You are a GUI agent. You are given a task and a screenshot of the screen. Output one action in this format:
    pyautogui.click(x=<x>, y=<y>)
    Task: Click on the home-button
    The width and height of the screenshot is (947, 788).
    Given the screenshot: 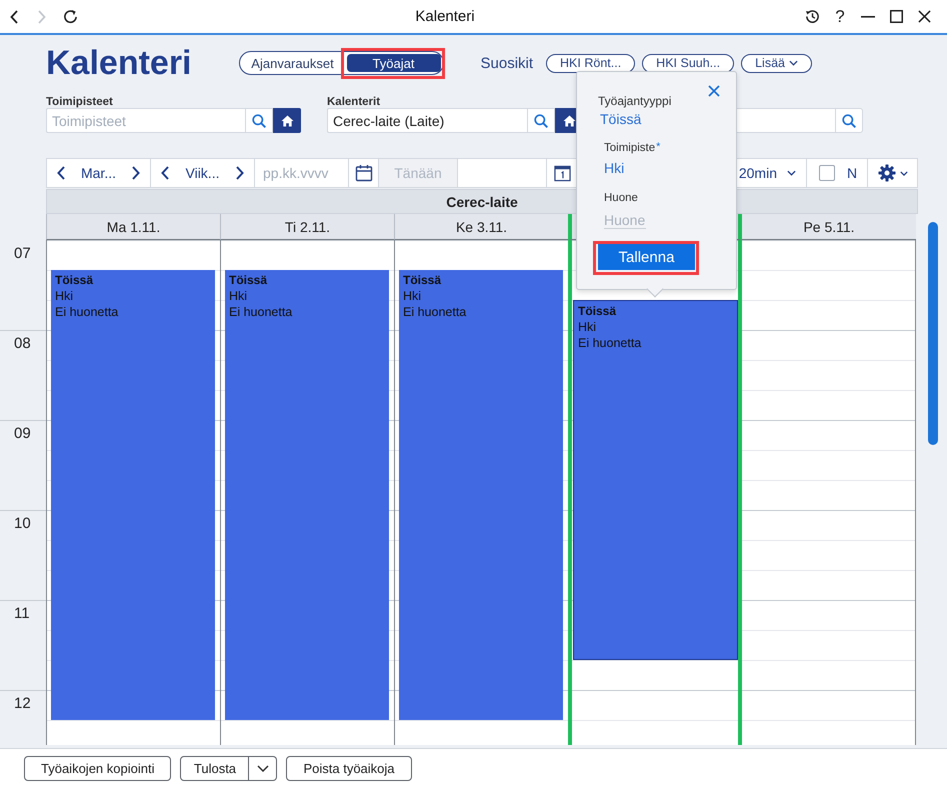 What is the action you would take?
    pyautogui.click(x=287, y=120)
    